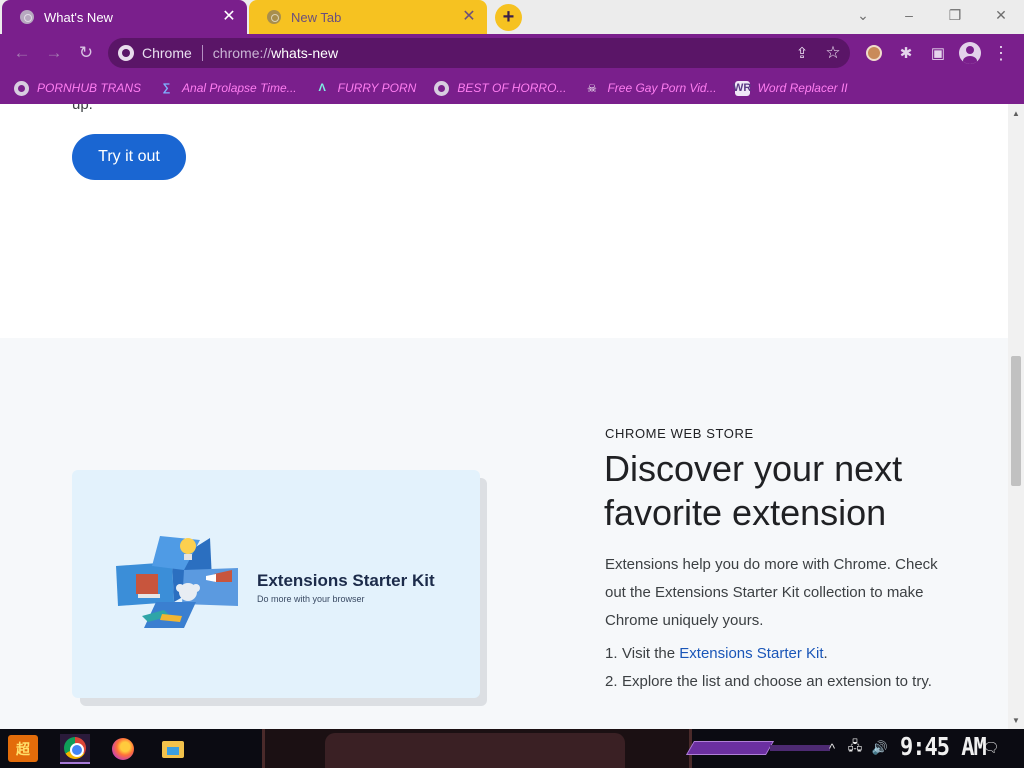 The height and width of the screenshot is (768, 1024). Describe the element at coordinates (955, 15) in the screenshot. I see `restore-button: ❐` at that location.